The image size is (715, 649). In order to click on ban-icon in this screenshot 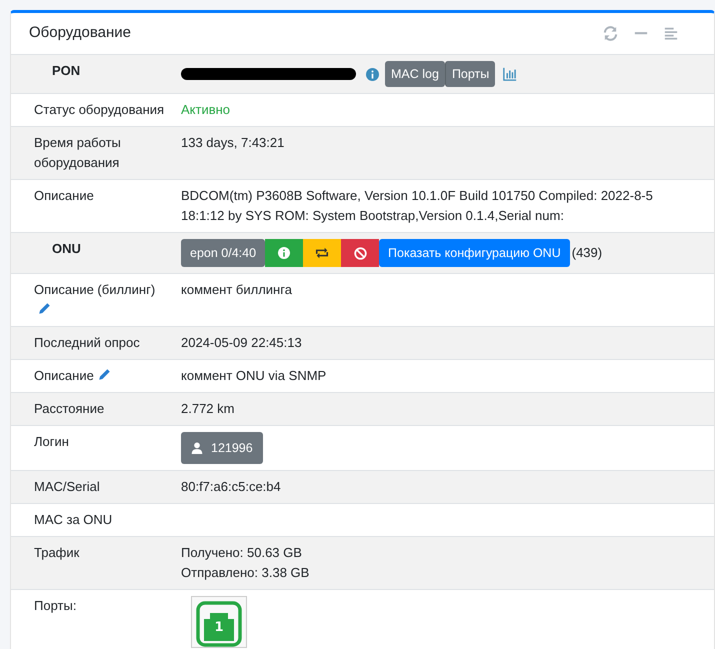, I will do `click(360, 253)`.